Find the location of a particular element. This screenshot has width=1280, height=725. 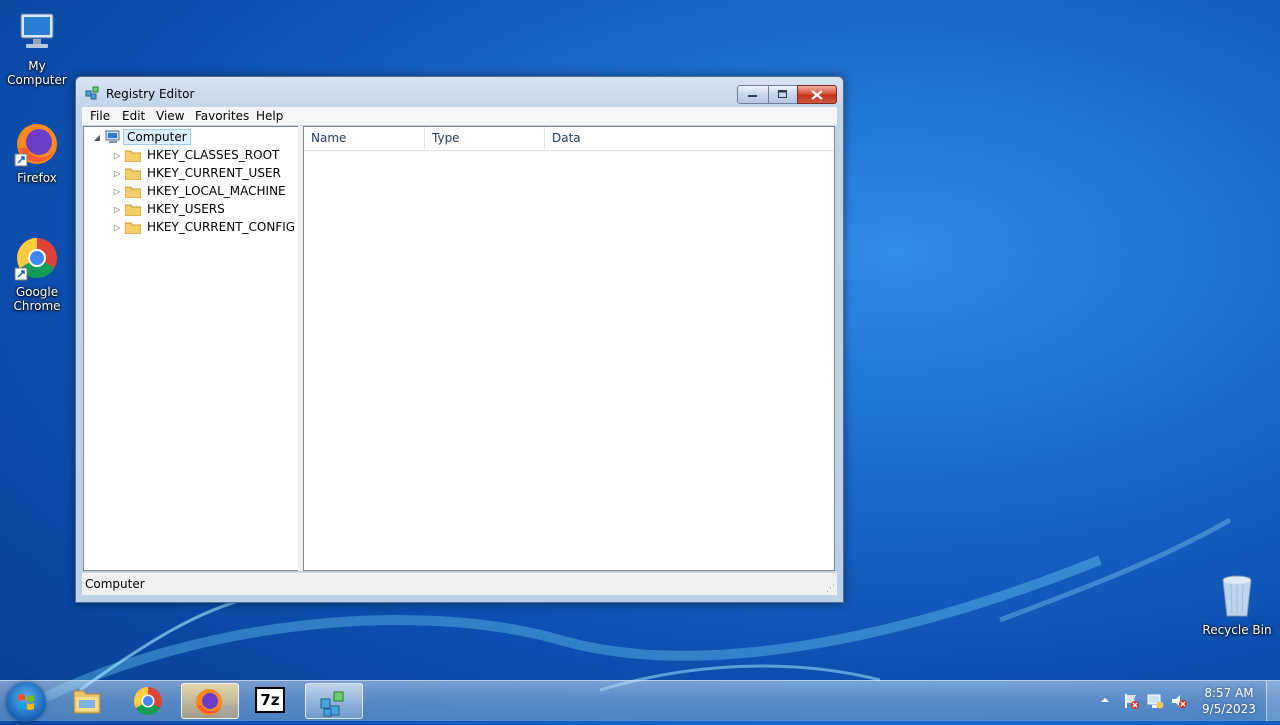

tree-node-hkey-local-machine: ▷ HKEY_LOCAL_MACHINE is located at coordinates (199, 191).